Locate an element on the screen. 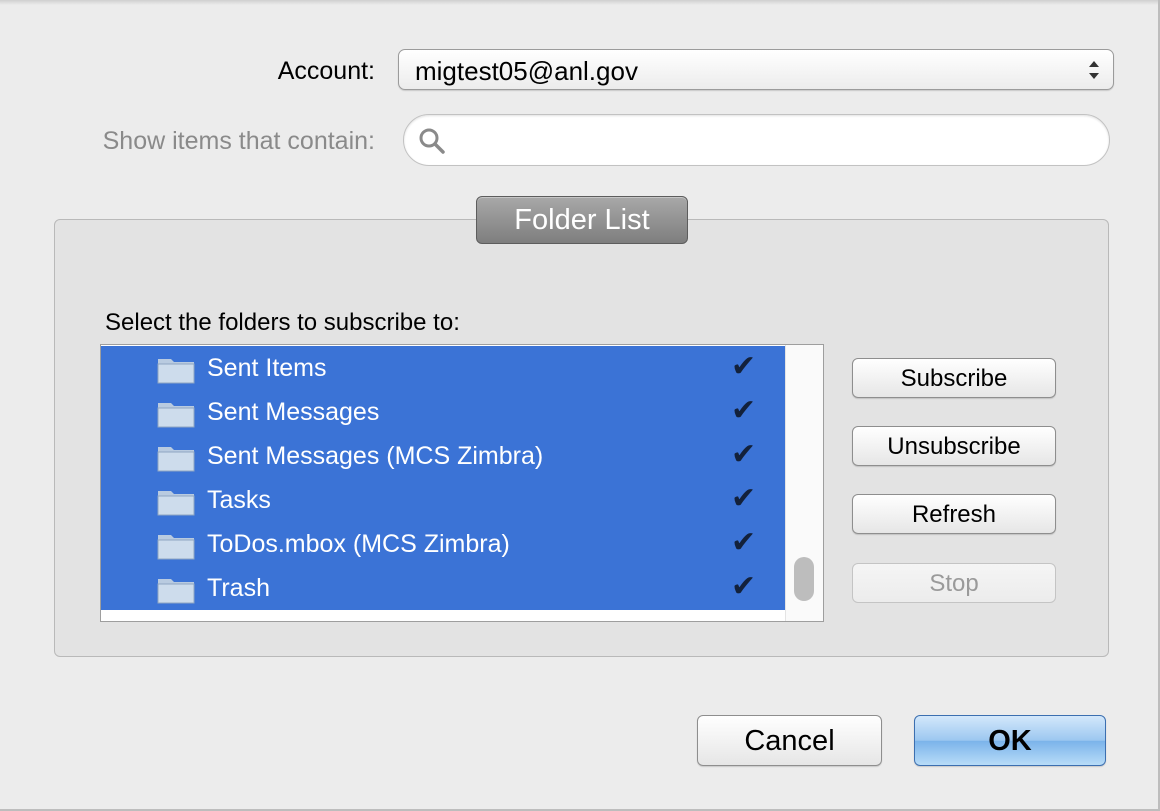 The height and width of the screenshot is (811, 1160). filter-search-field is located at coordinates (756, 140).